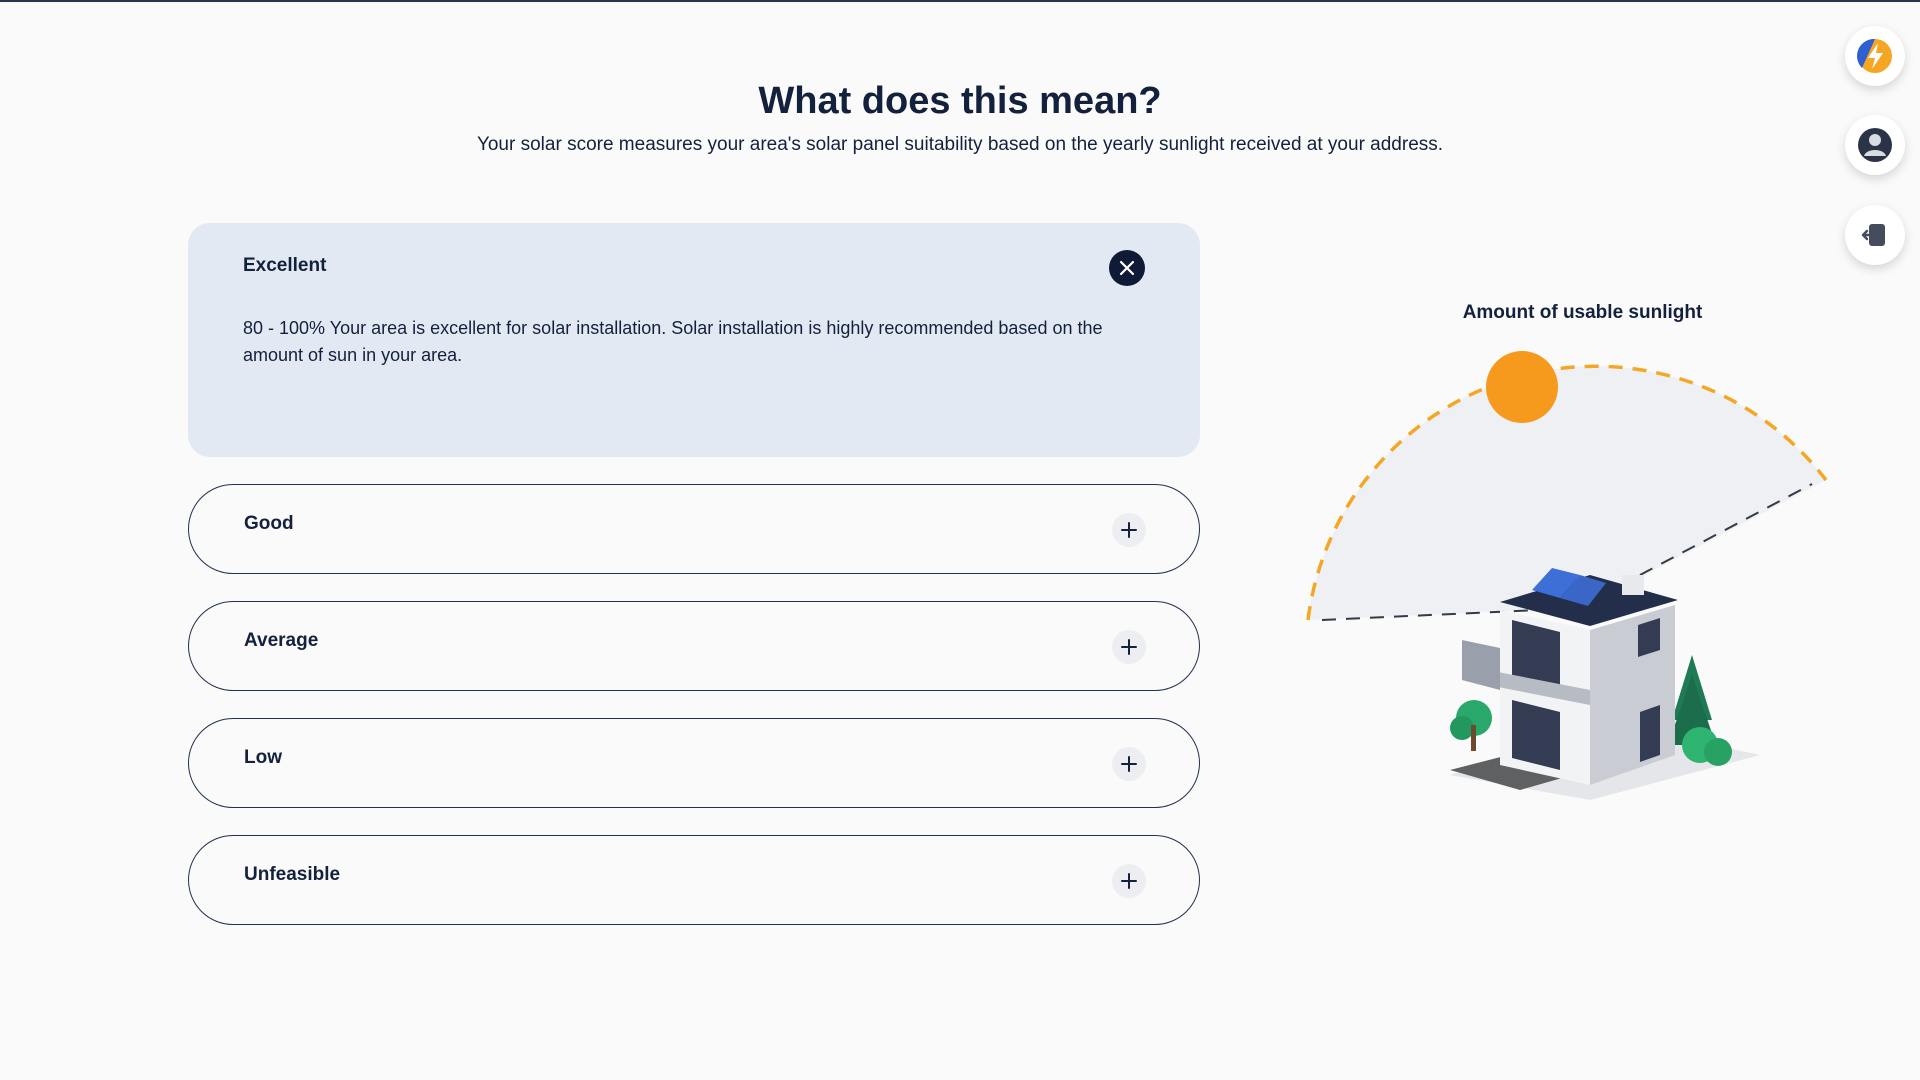  I want to click on accordion-title: Good, so click(269, 523).